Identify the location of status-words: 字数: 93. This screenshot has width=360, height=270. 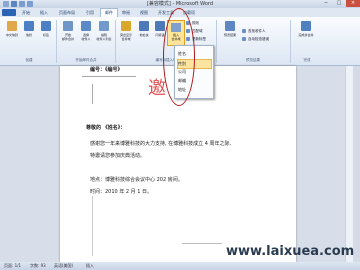
(38, 266).